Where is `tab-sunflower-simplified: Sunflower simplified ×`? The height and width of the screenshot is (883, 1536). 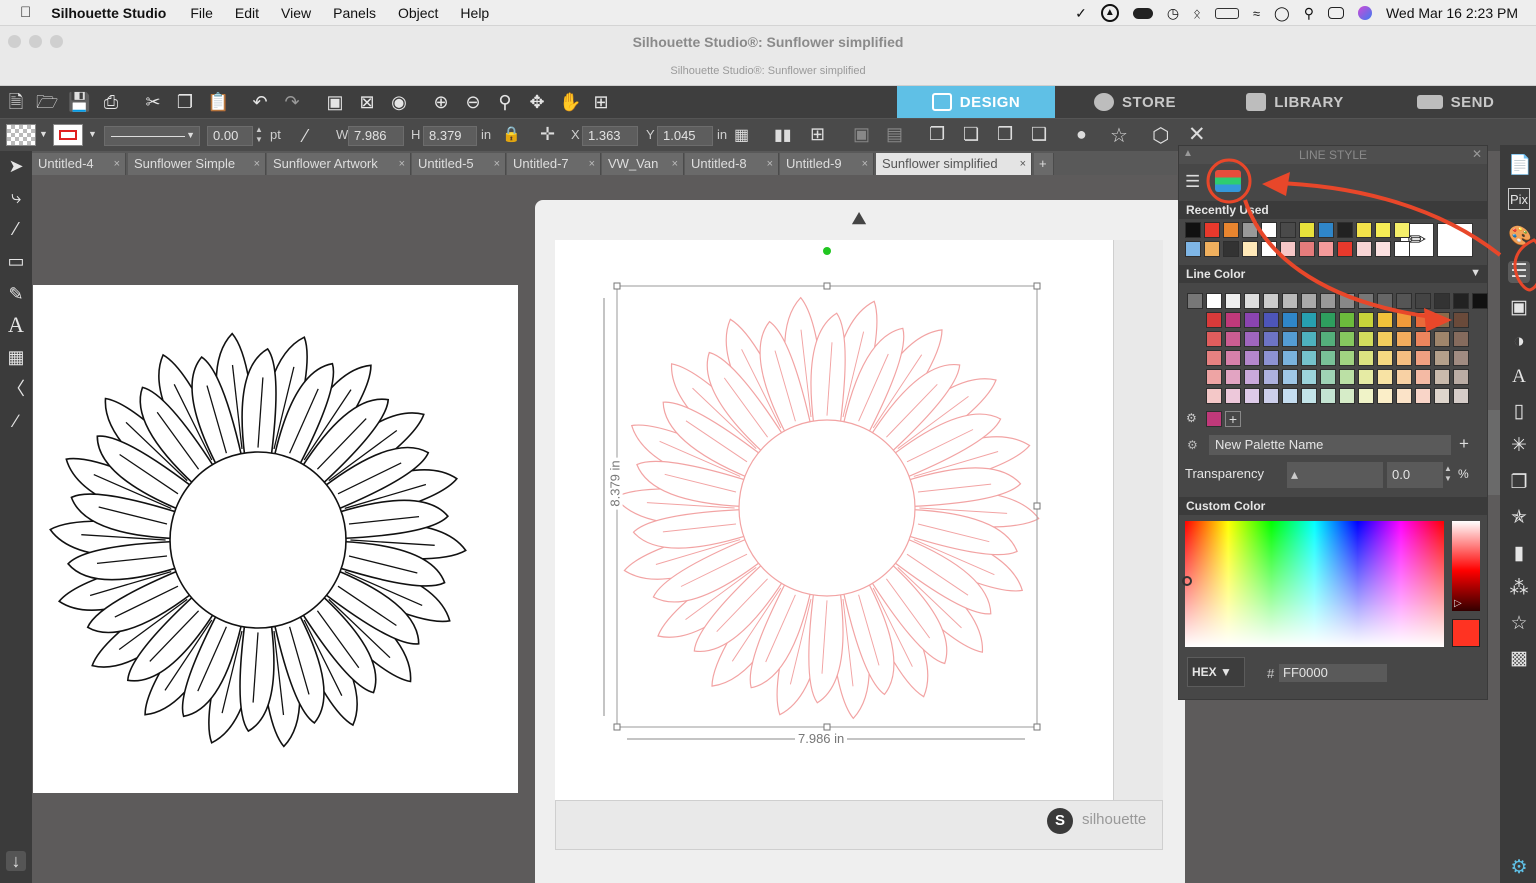 tab-sunflower-simplified: Sunflower simplified × is located at coordinates (954, 164).